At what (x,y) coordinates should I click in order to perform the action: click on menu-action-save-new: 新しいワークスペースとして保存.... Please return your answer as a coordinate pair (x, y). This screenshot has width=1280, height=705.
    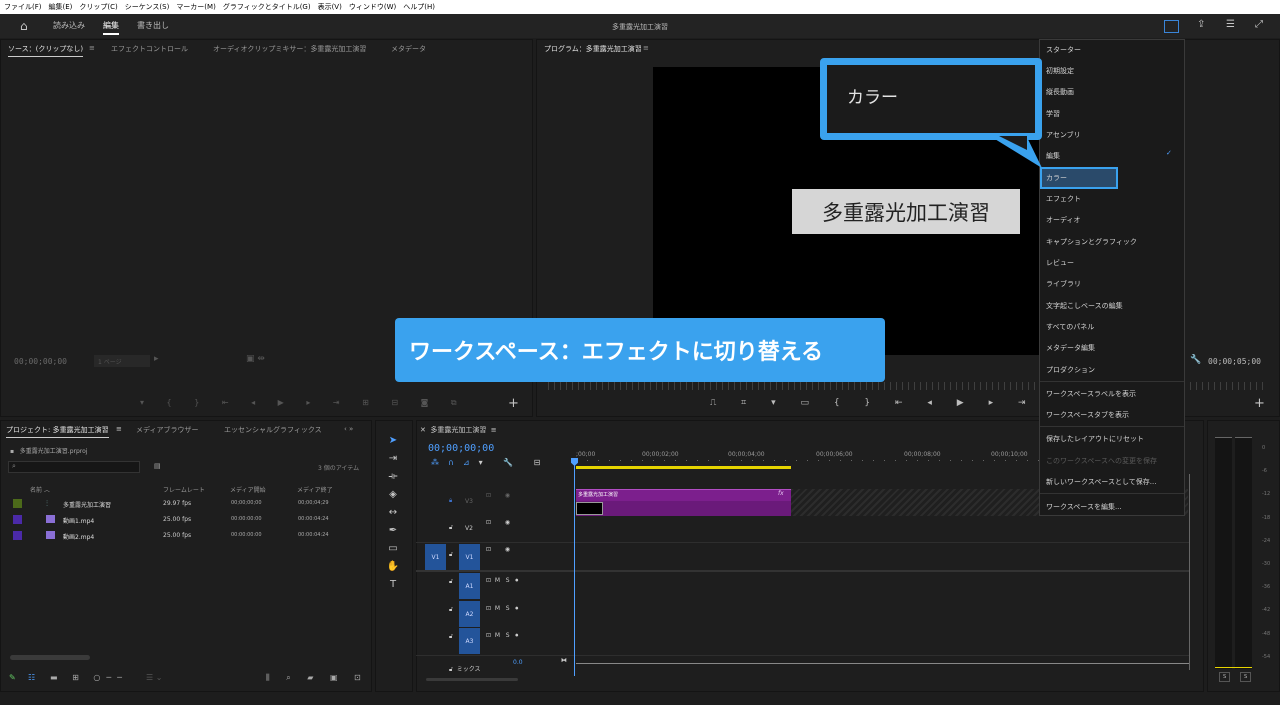
    Looking at the image, I should click on (1101, 482).